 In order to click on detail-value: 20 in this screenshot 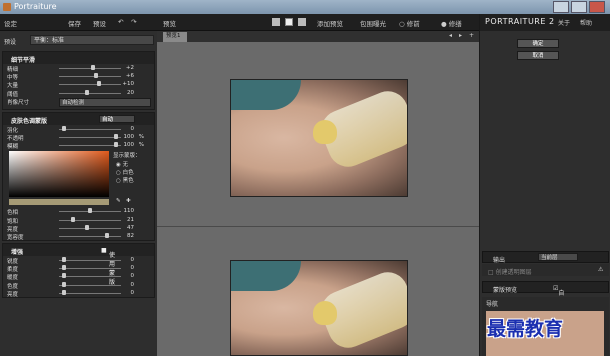, I will do `click(130, 93)`.